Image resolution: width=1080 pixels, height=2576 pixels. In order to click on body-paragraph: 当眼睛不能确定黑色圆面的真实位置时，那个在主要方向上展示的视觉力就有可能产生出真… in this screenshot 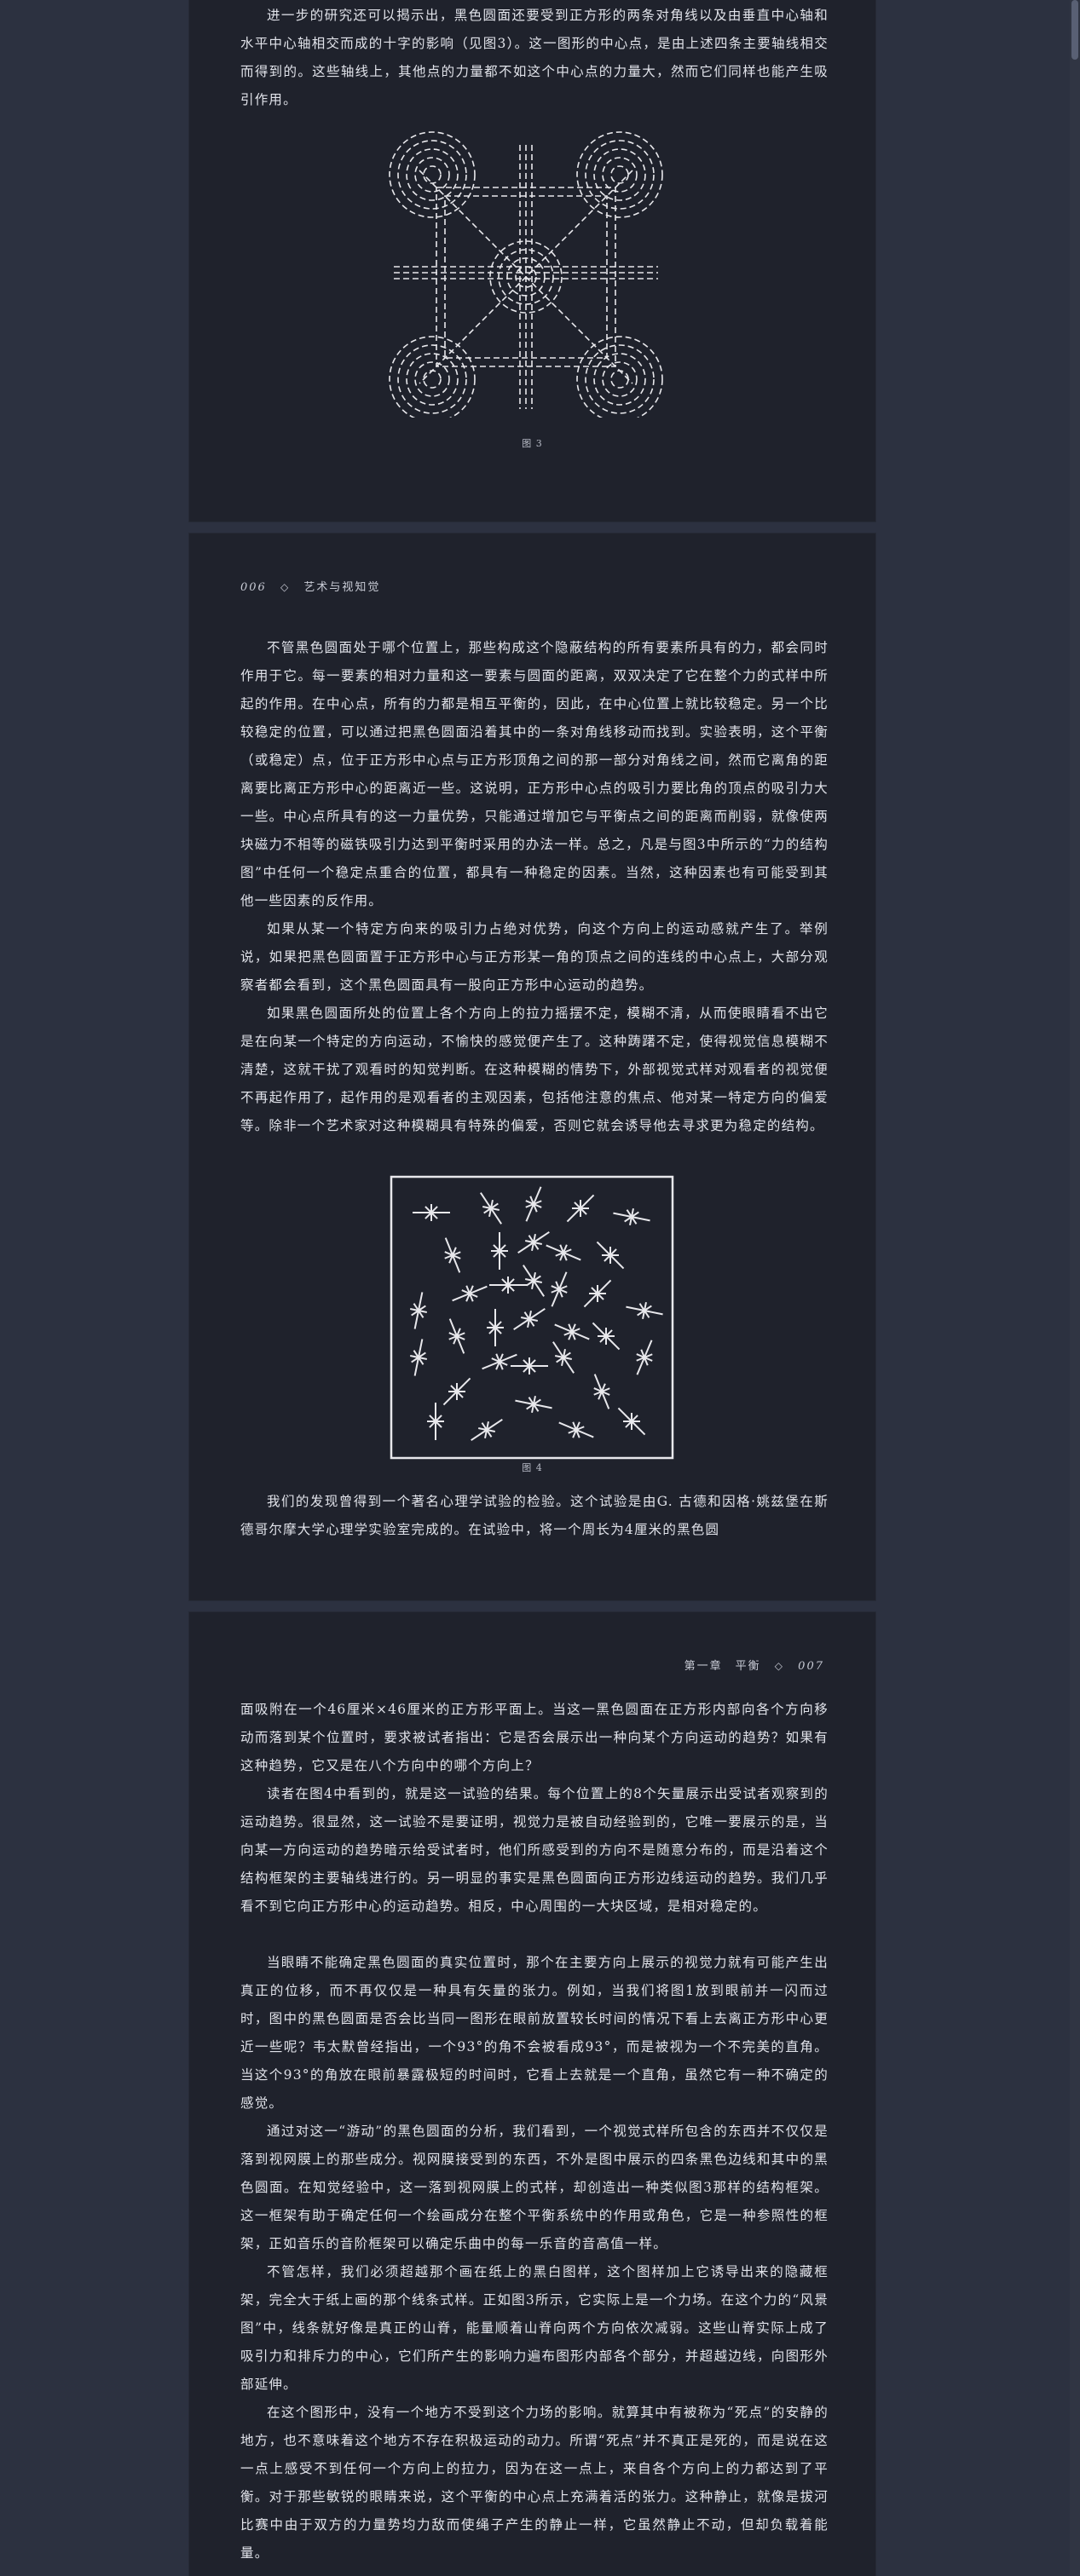, I will do `click(534, 2033)`.